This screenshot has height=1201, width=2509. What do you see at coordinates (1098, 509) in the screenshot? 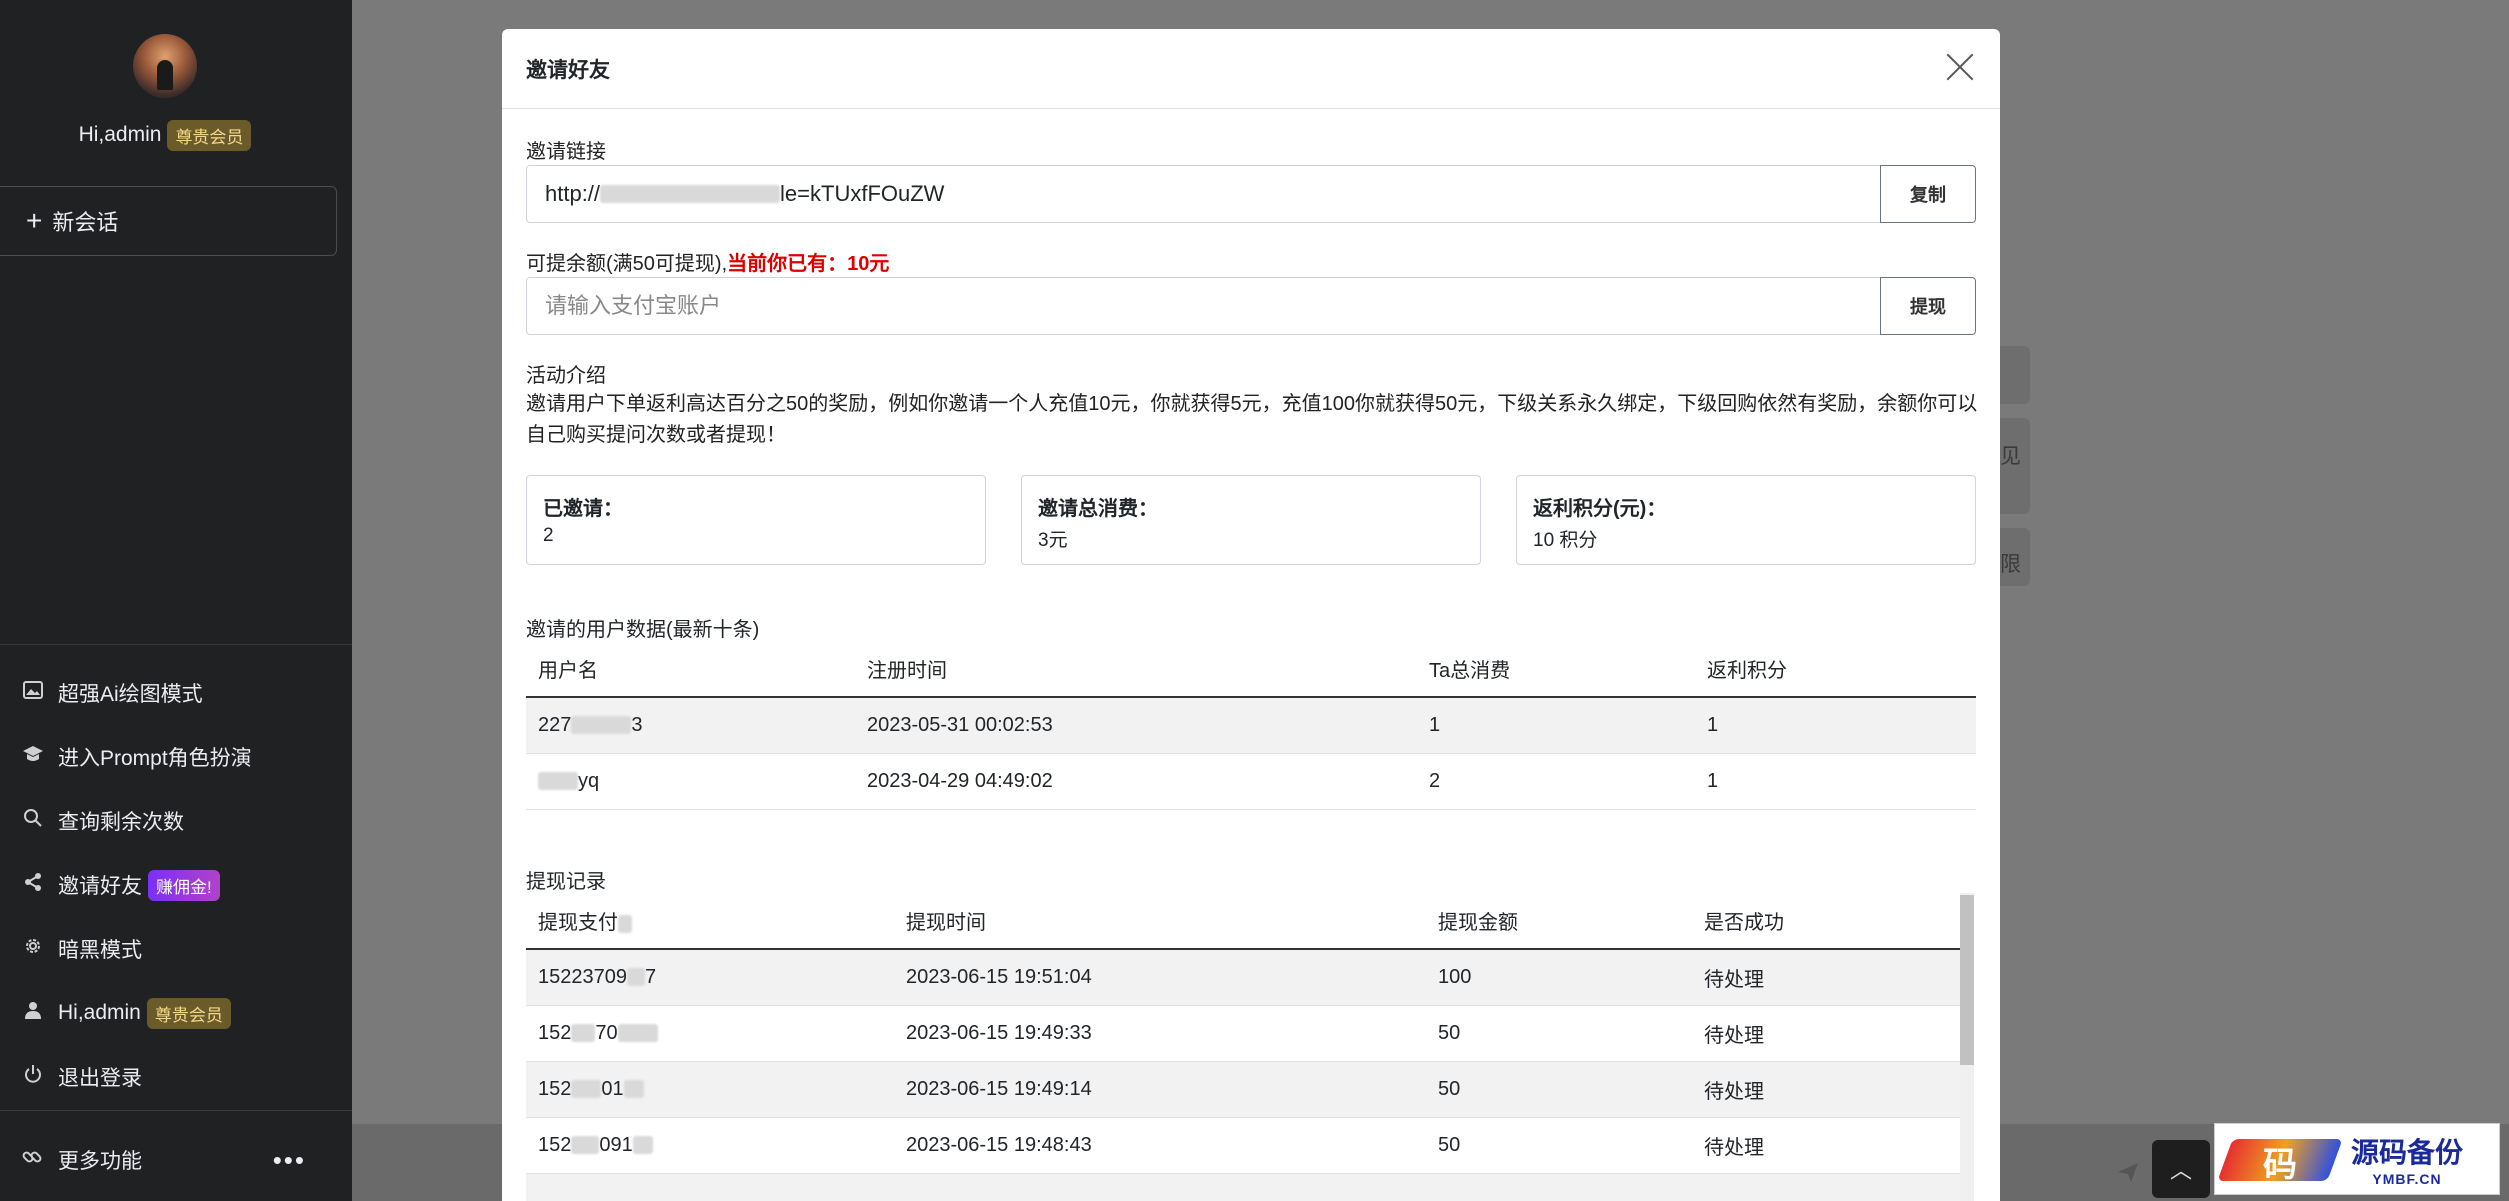
I see `stat-label: 邀请总消费：` at bounding box center [1098, 509].